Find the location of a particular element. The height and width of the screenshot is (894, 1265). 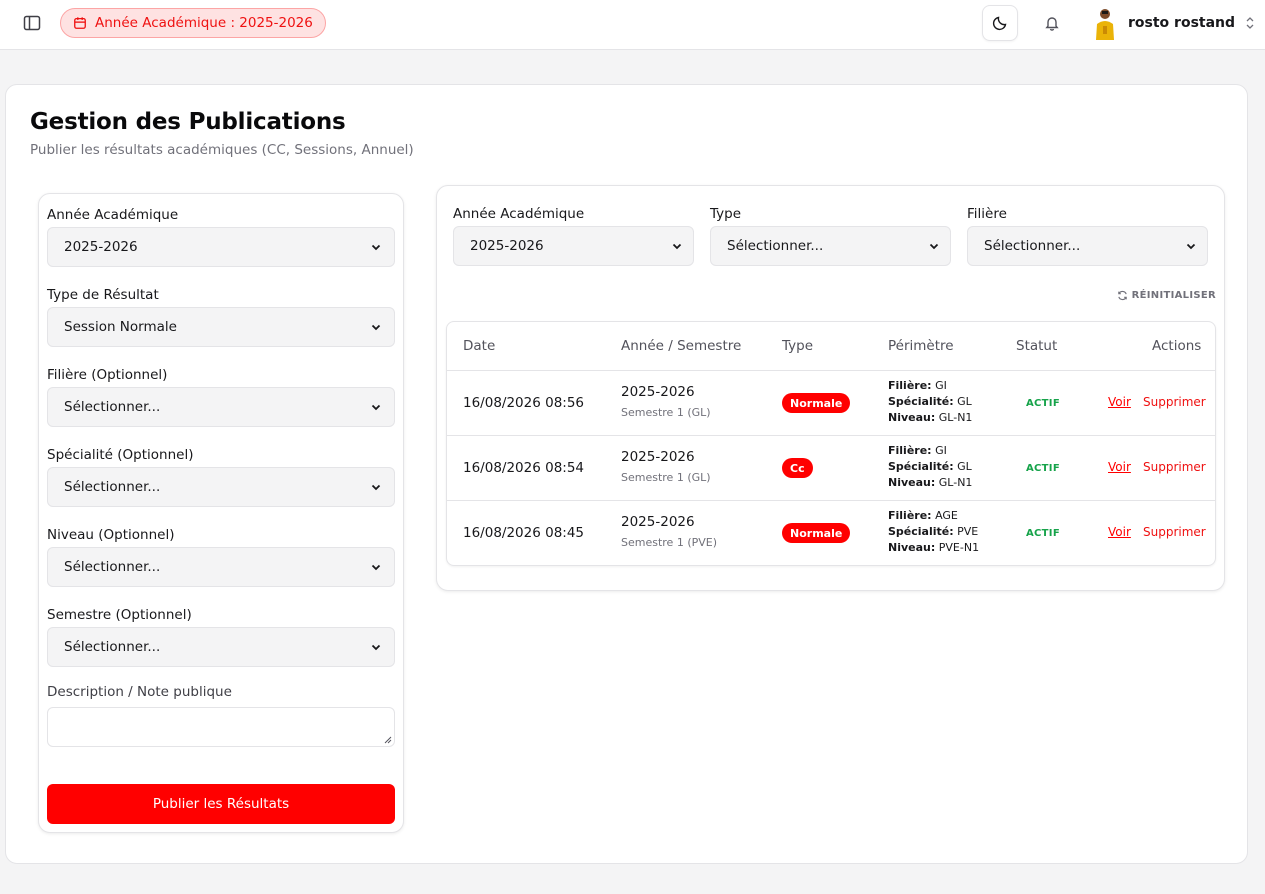

row-semester: Semestre 1 (PVE) is located at coordinates (669, 542).